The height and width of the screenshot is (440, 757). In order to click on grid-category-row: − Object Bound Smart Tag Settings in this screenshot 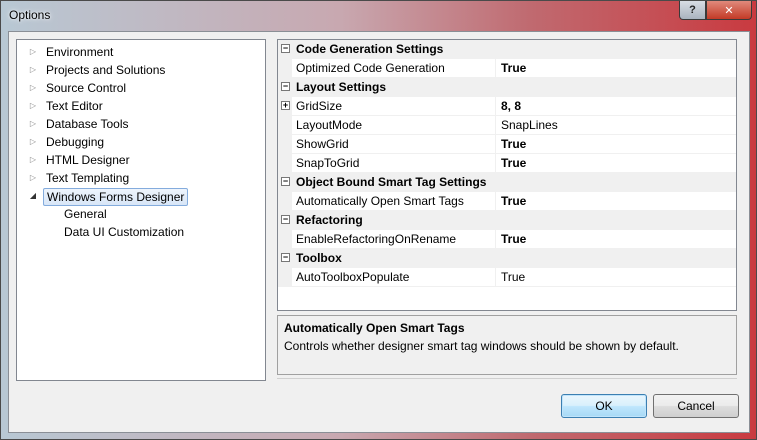, I will do `click(507, 182)`.